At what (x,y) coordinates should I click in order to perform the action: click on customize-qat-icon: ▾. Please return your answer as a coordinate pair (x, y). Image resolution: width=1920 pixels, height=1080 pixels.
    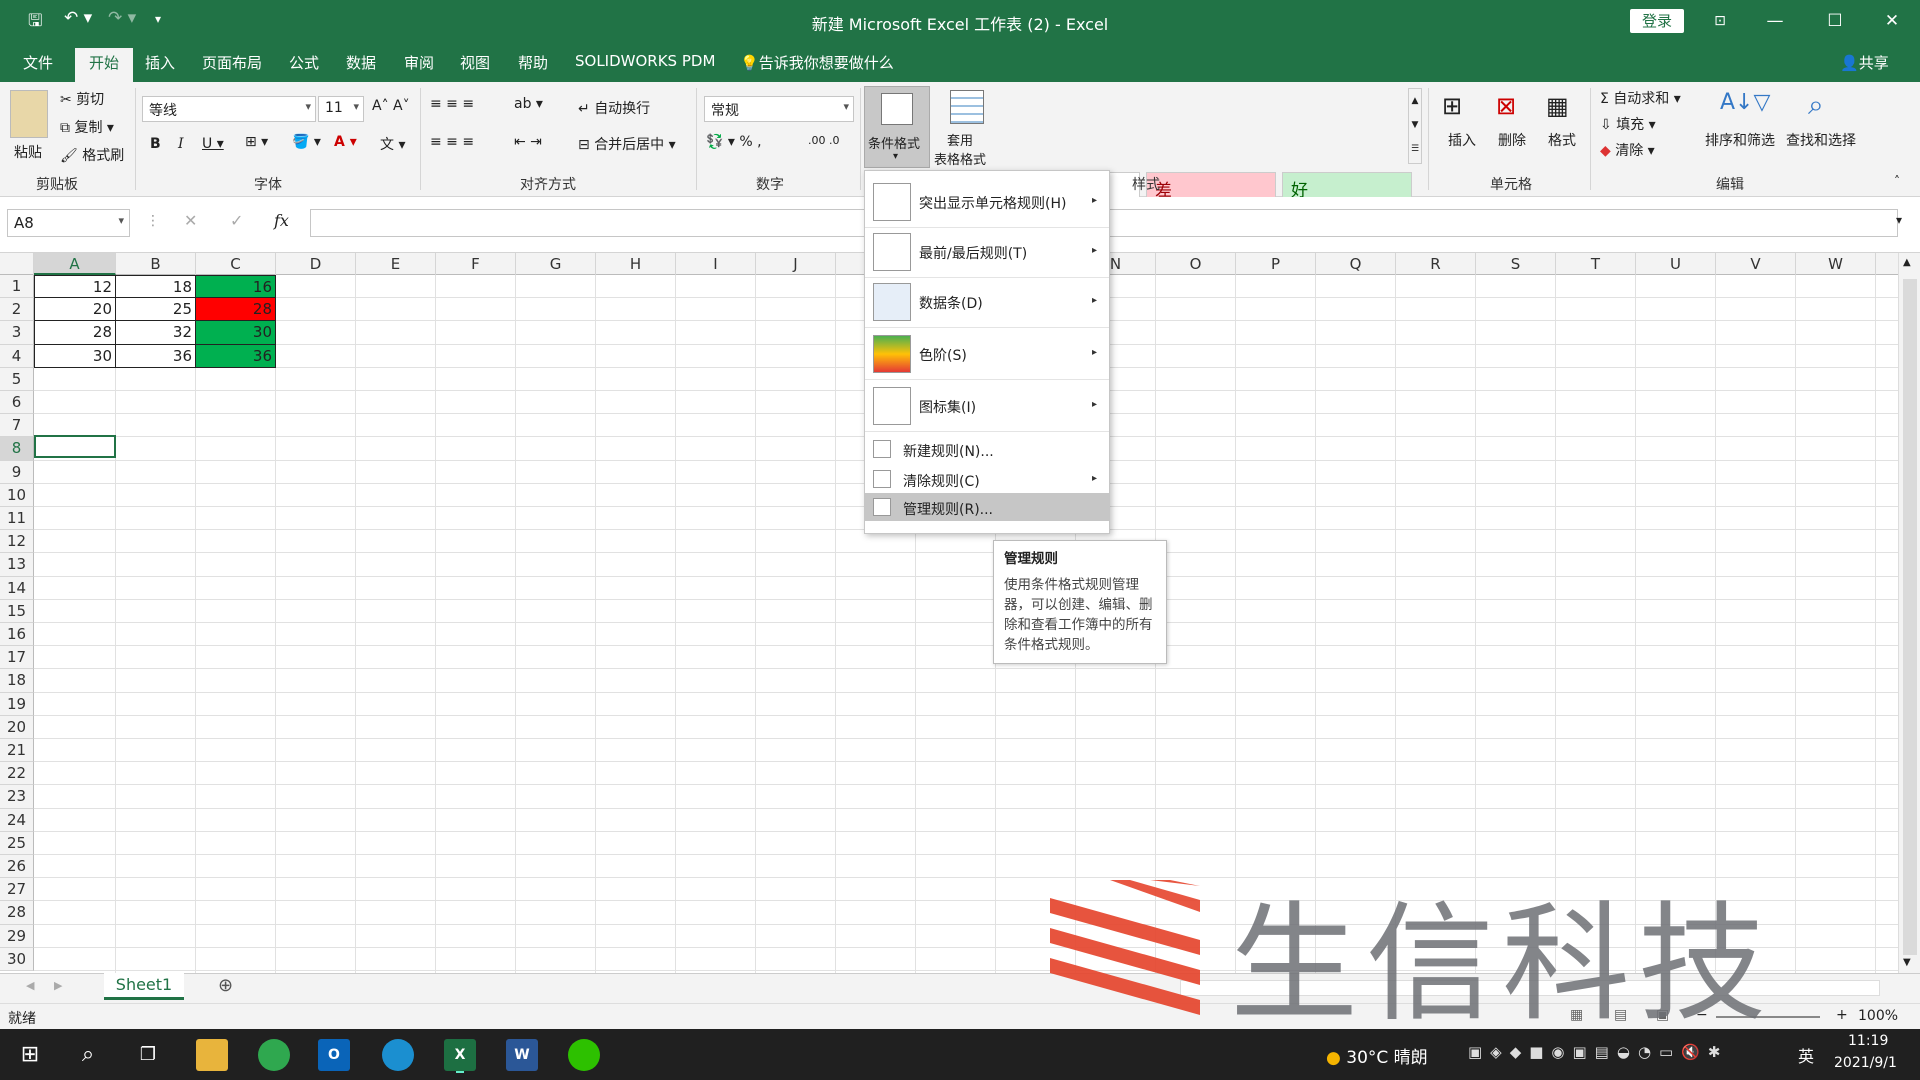
    Looking at the image, I should click on (158, 19).